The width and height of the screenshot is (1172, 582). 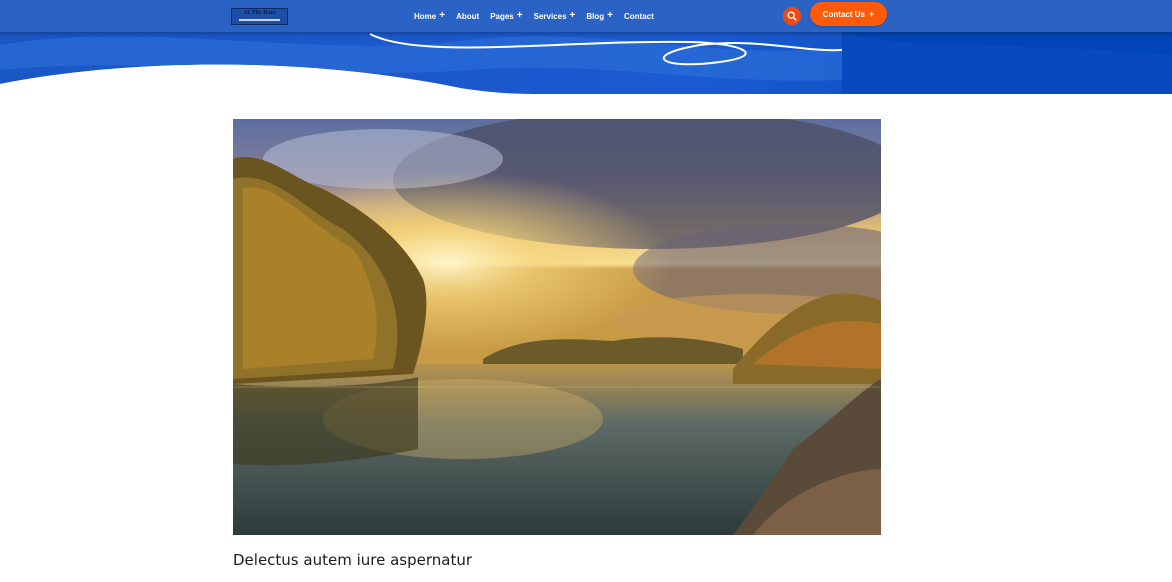 I want to click on nav-item-label: About, so click(x=468, y=16).